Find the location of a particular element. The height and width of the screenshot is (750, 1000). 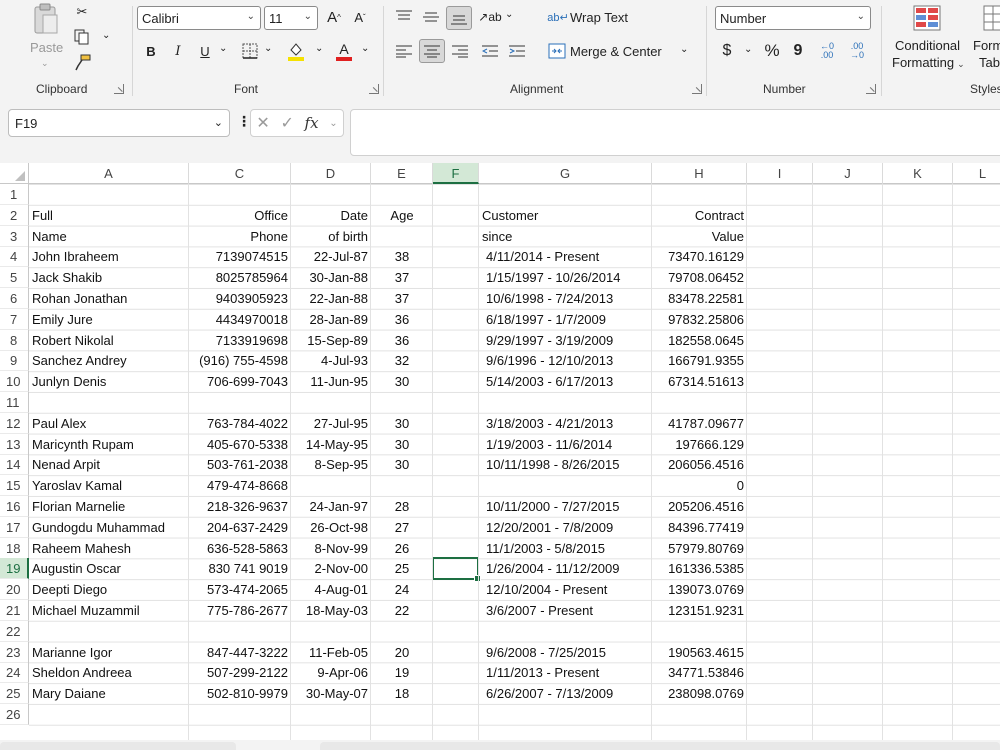

cell-d7: 28-Jan-89 is located at coordinates (329, 319).